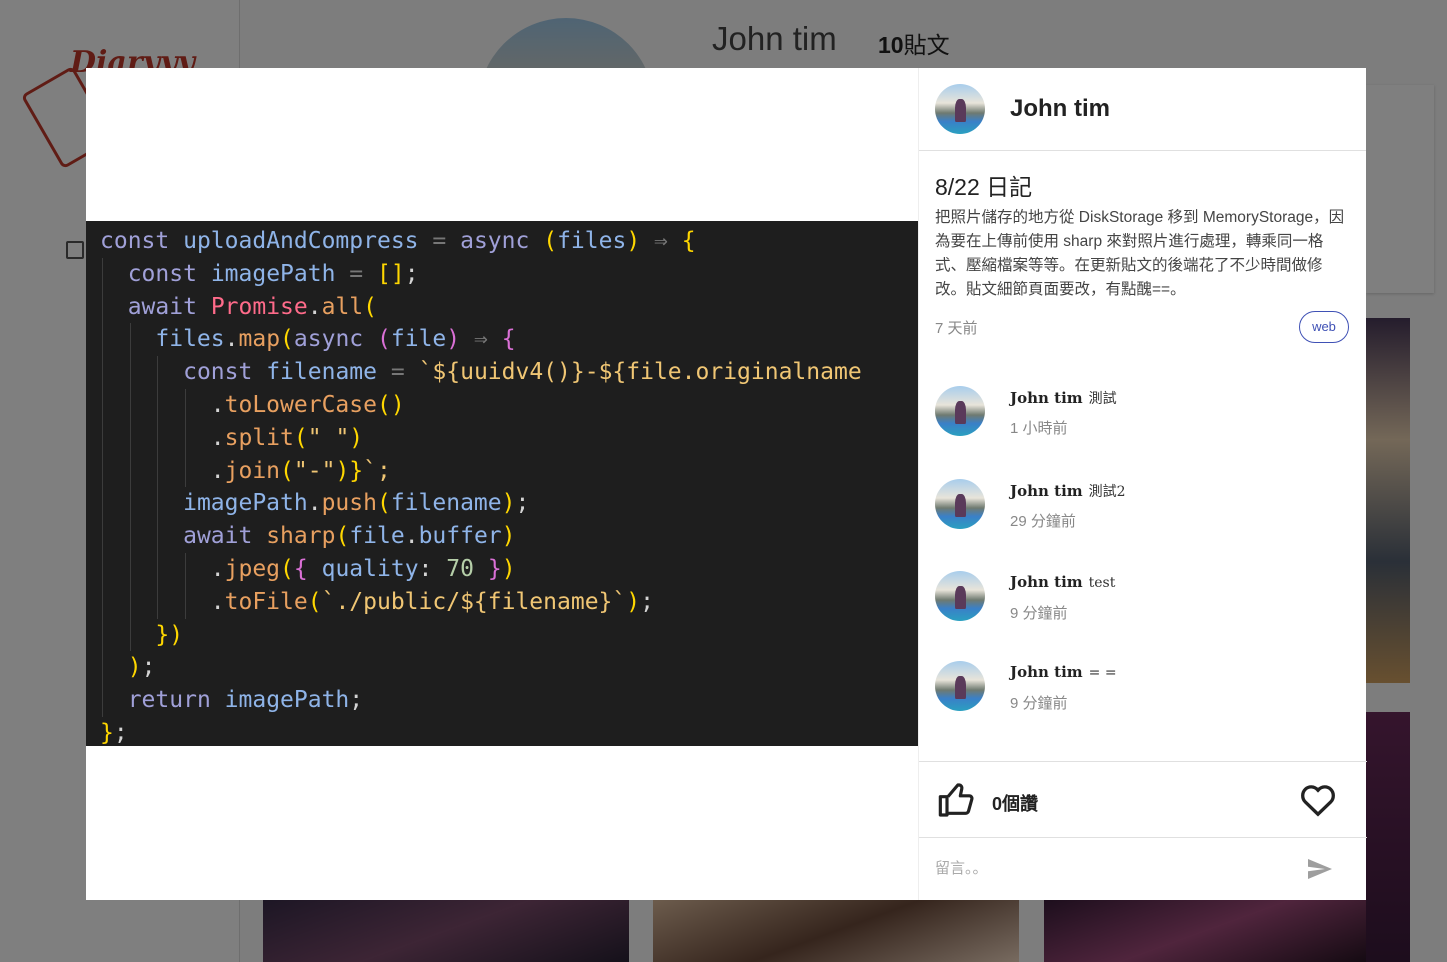  I want to click on comment-text: = =, so click(1102, 673).